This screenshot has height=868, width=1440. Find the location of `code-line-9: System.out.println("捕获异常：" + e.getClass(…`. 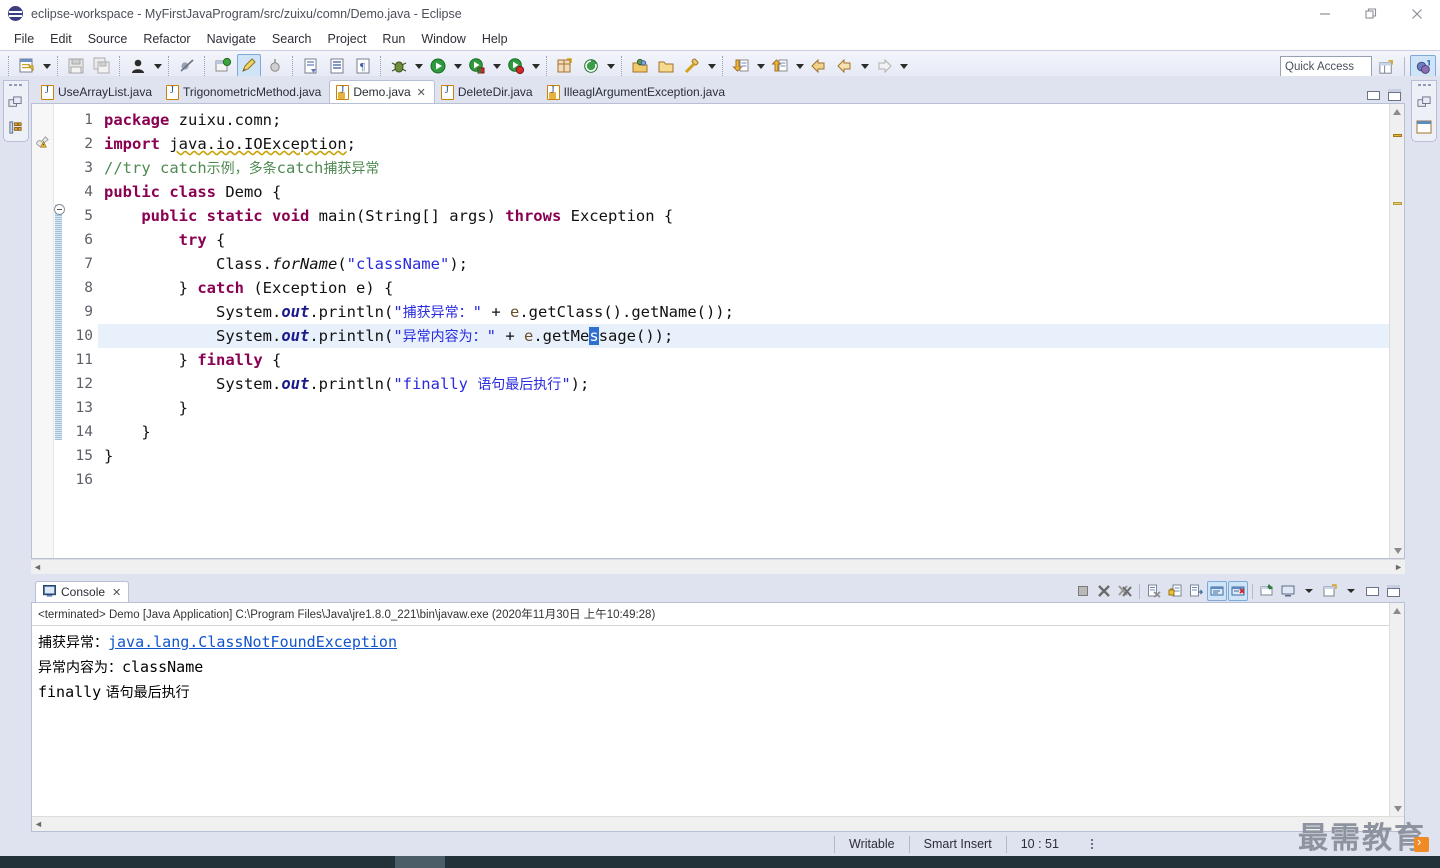

code-line-9: System.out.println("捕获异常：" + e.getClass(… is located at coordinates (743, 312).